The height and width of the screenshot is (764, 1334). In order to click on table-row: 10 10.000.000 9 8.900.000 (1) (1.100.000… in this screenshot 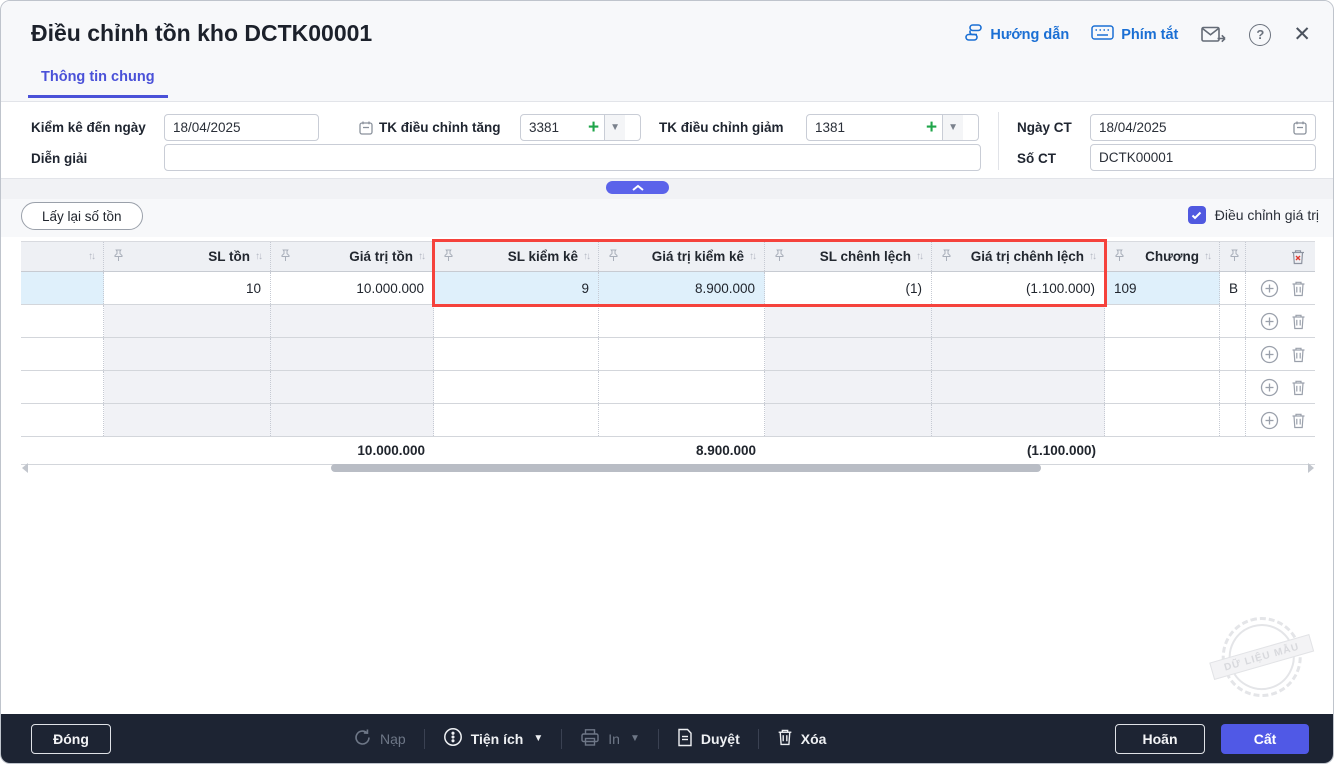, I will do `click(668, 288)`.